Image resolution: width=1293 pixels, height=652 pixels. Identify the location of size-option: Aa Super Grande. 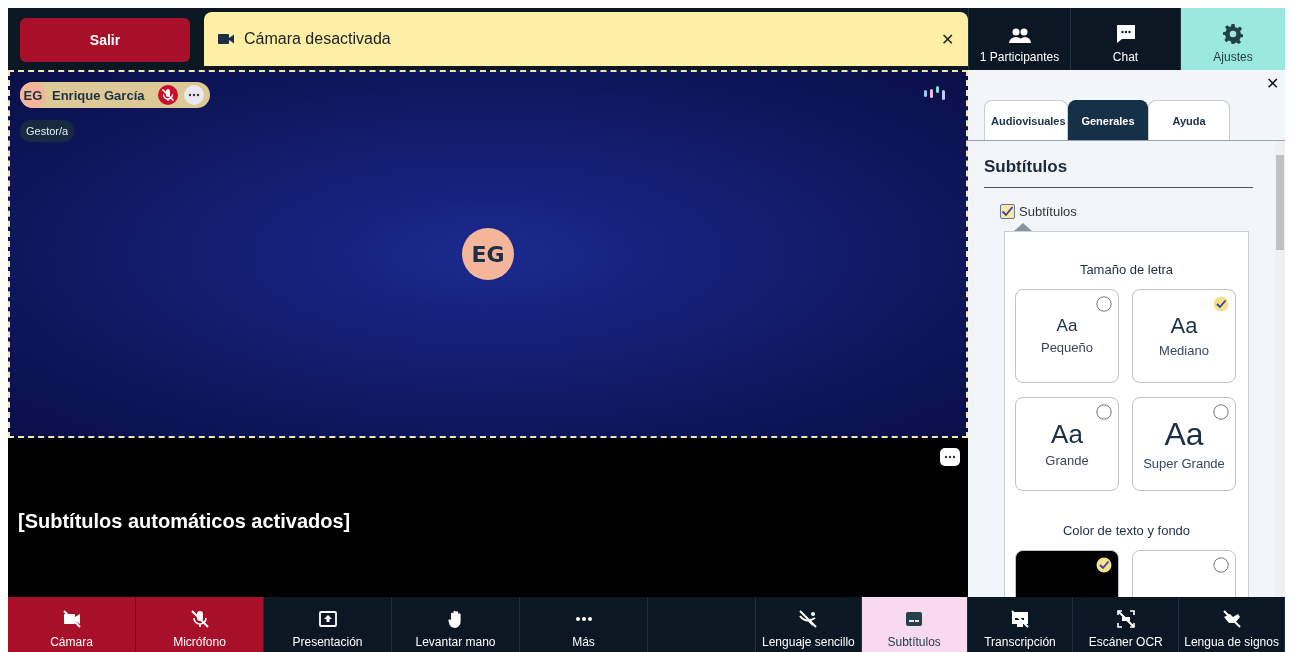
(1184, 444).